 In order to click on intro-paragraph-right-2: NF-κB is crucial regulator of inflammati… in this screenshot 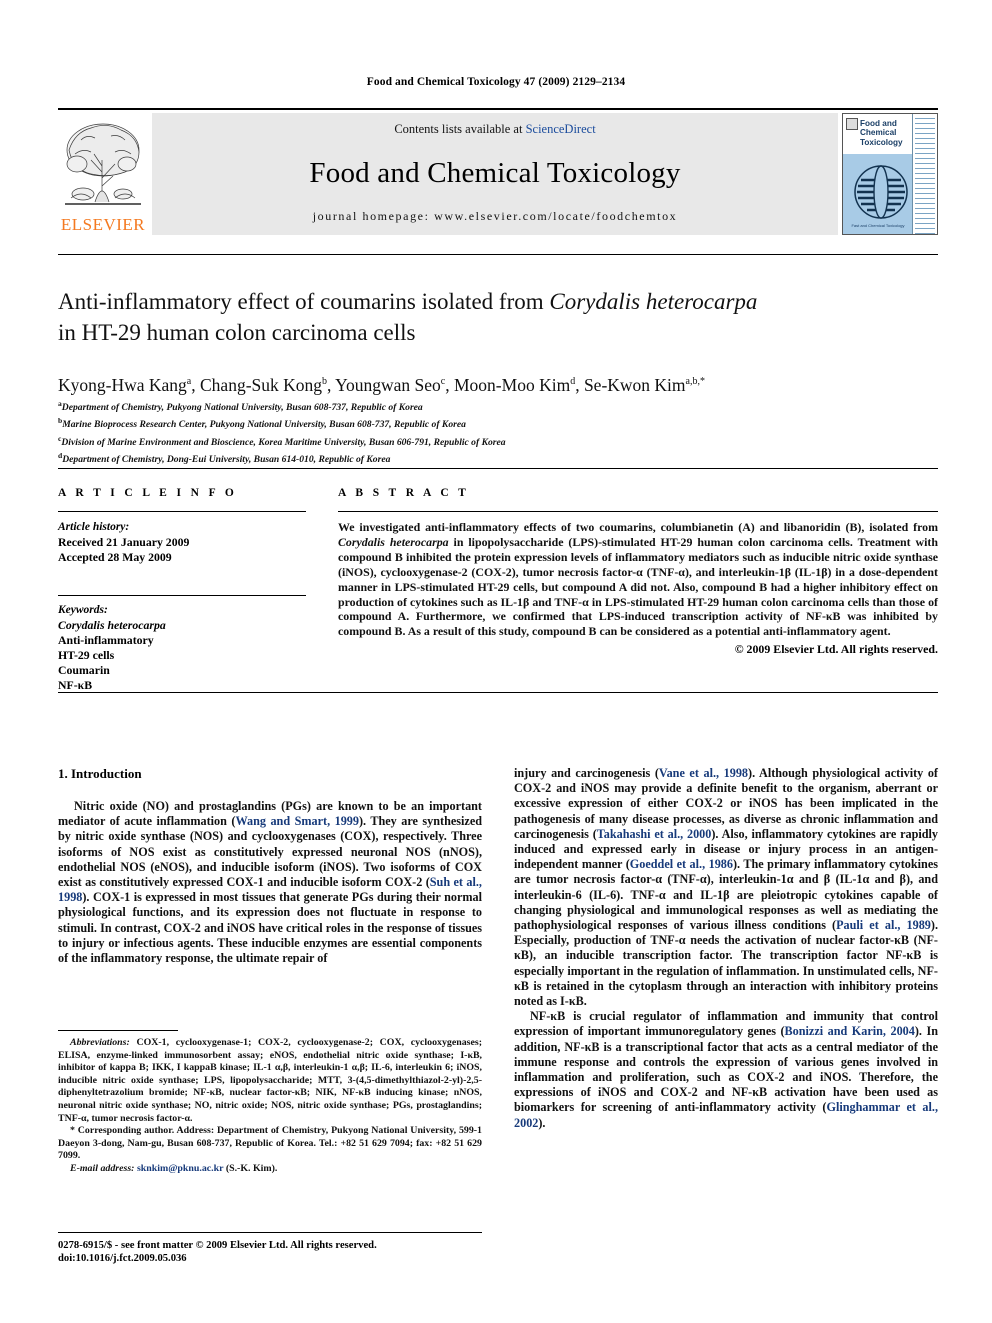, I will do `click(726, 1070)`.